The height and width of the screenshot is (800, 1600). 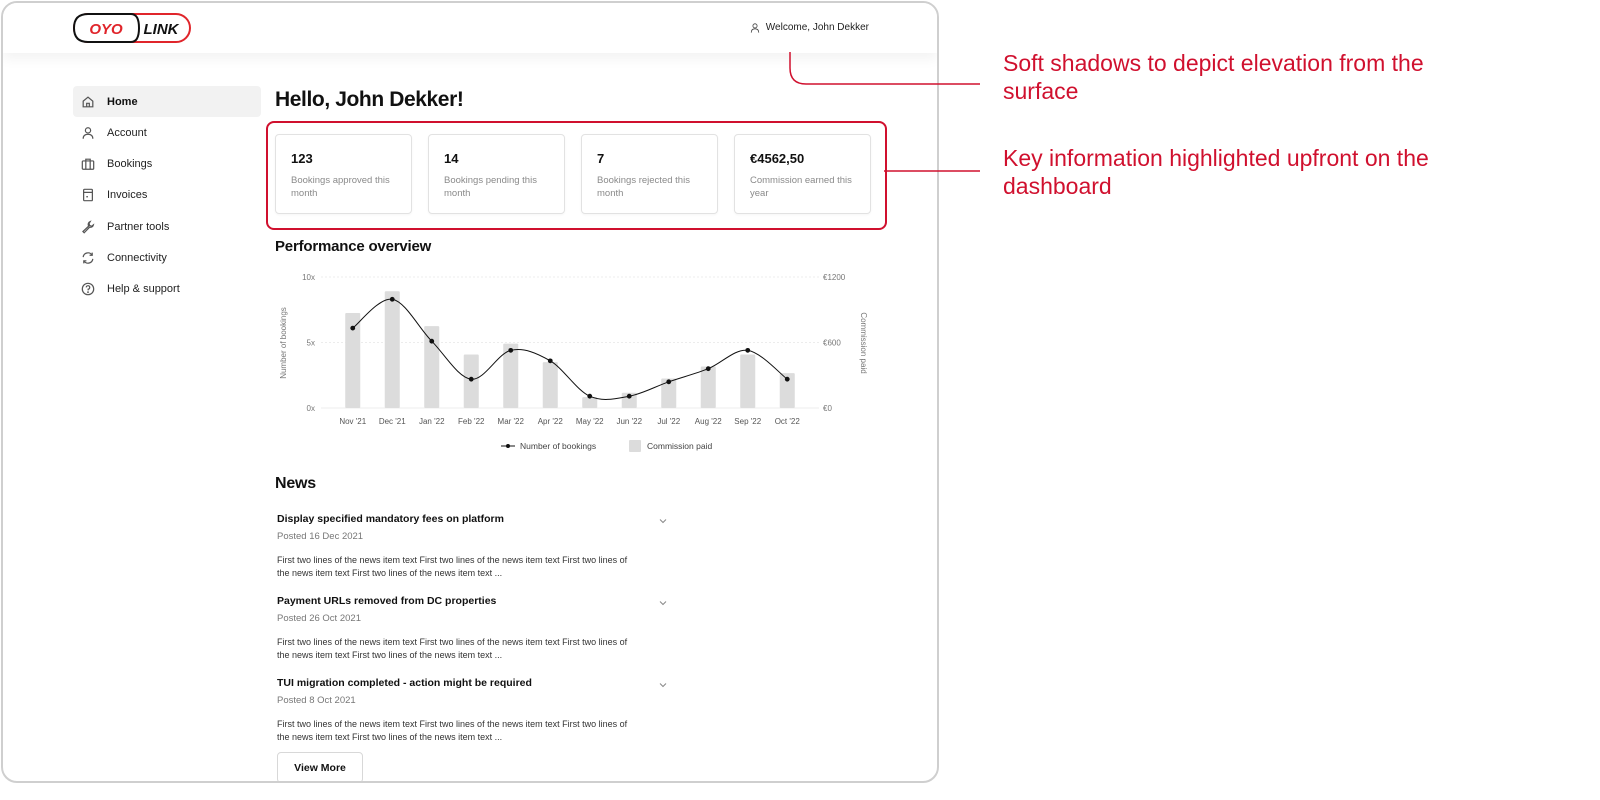 What do you see at coordinates (88, 258) in the screenshot?
I see `sync-icon` at bounding box center [88, 258].